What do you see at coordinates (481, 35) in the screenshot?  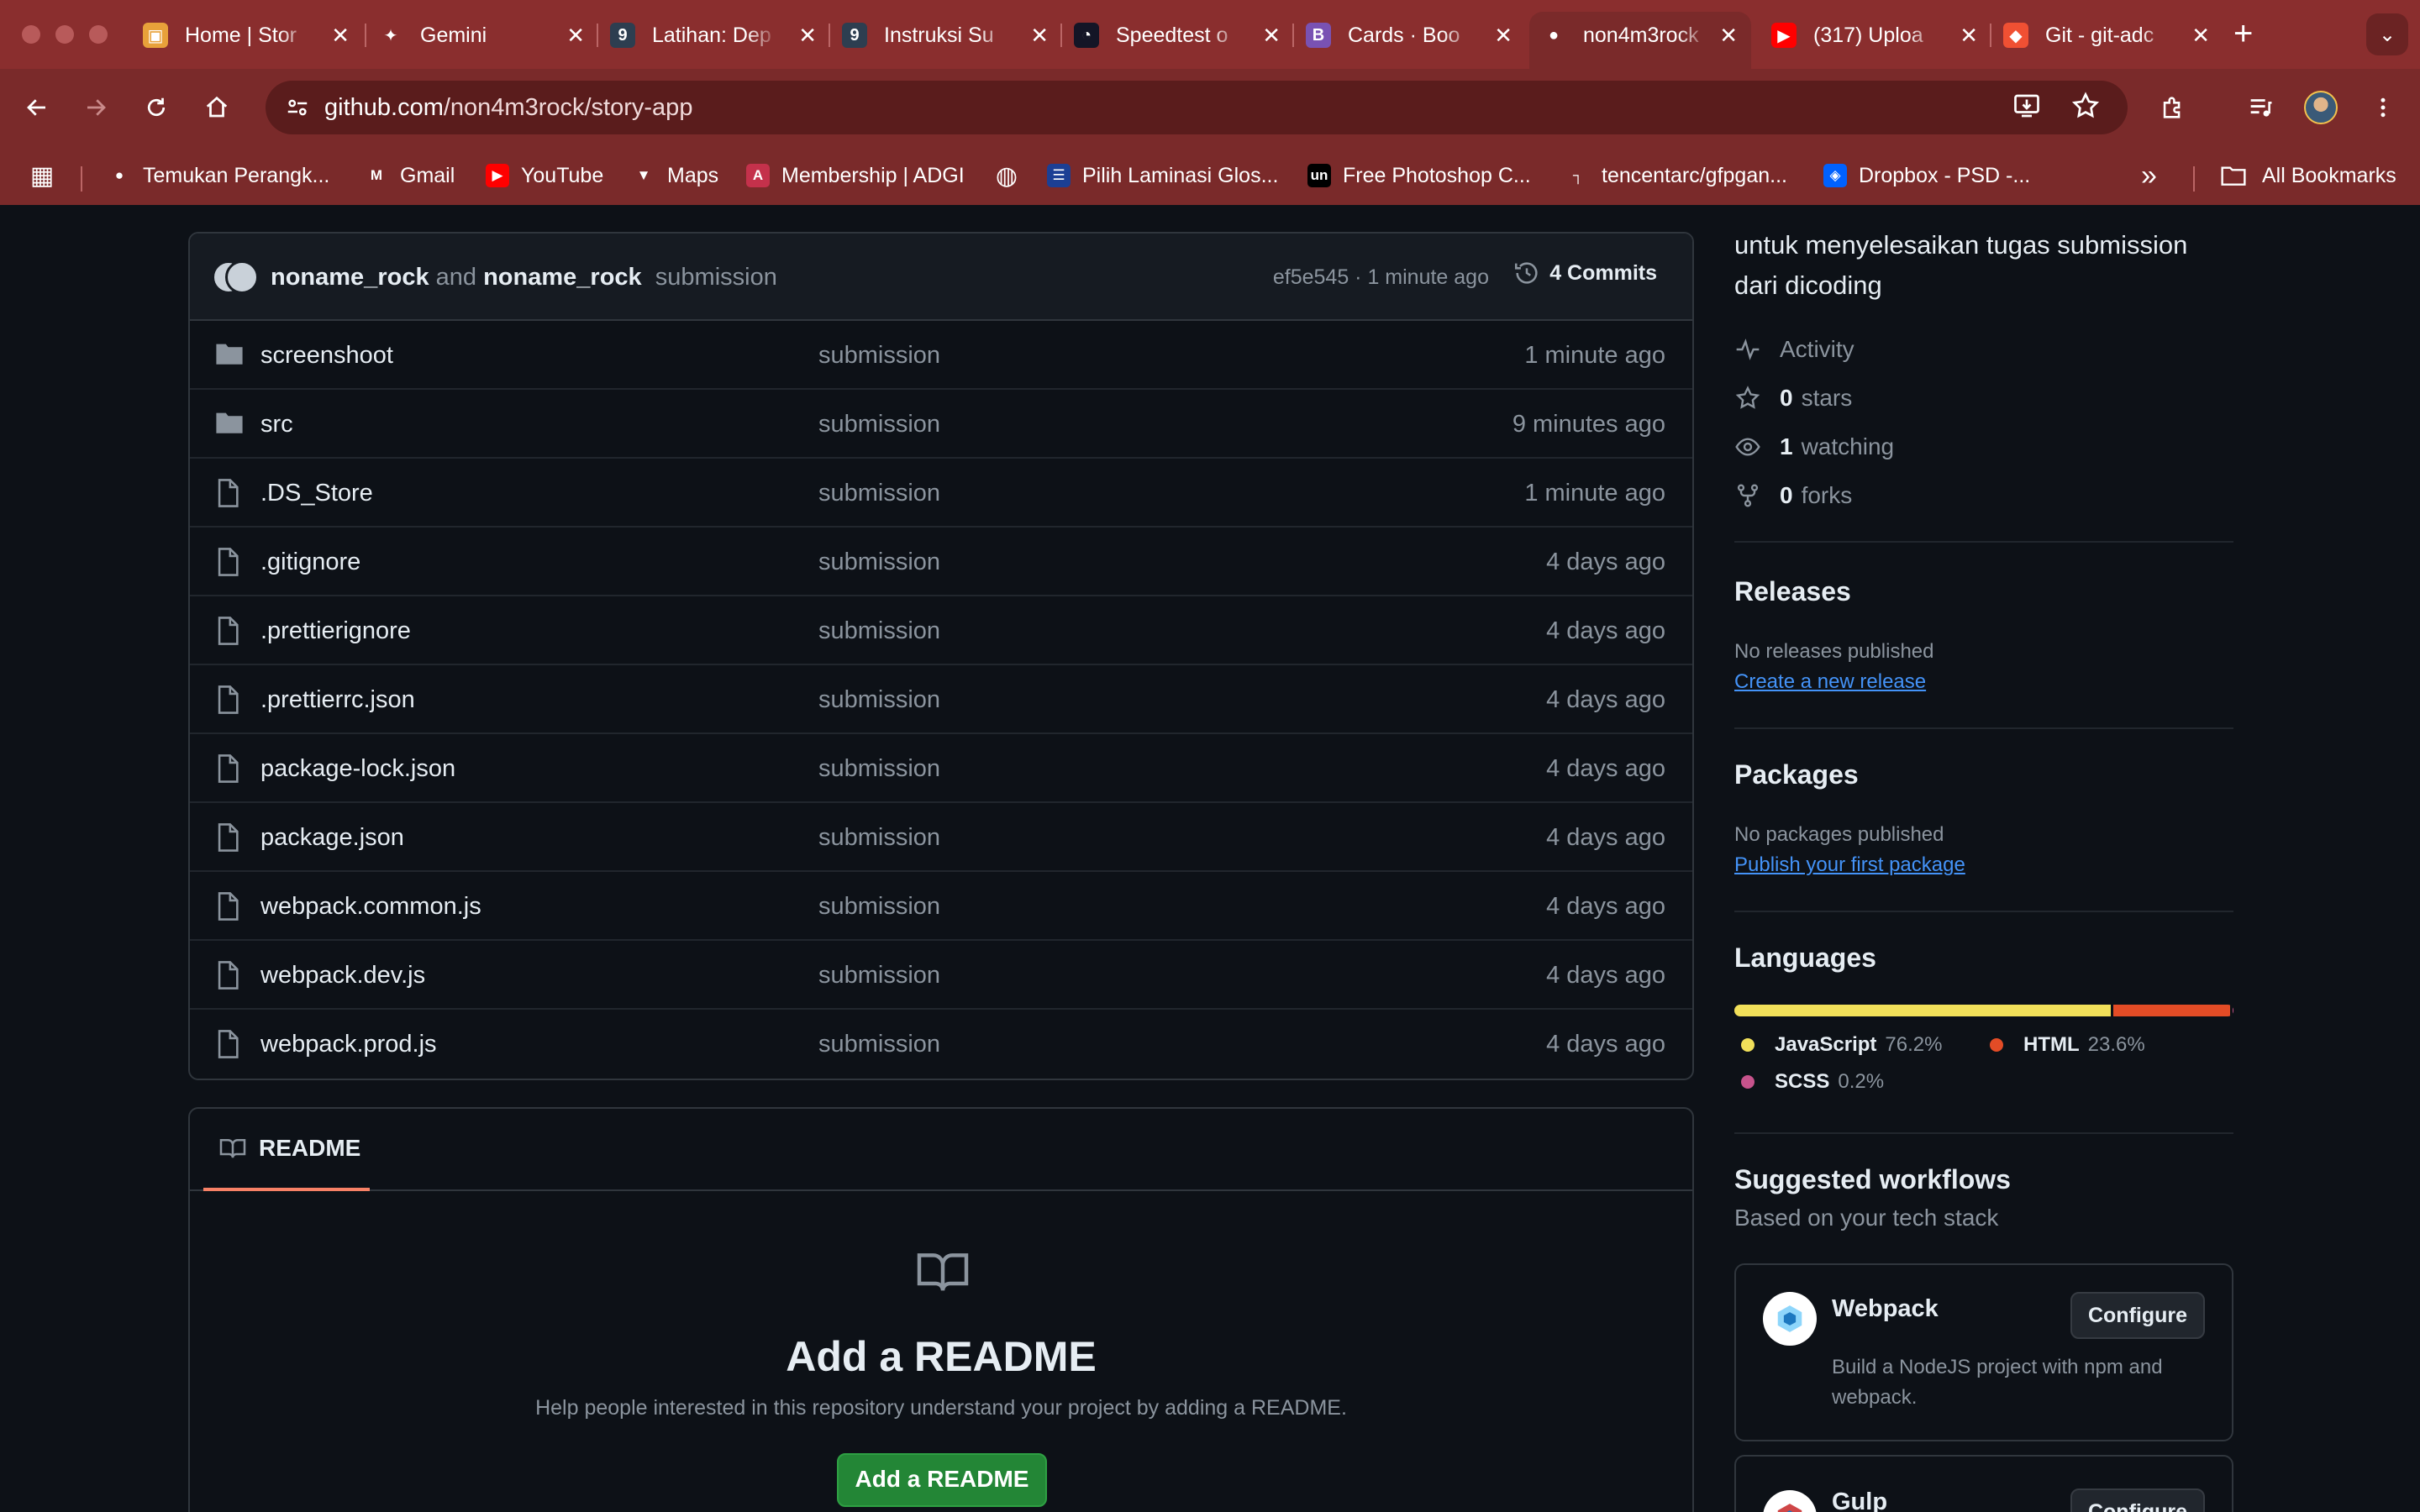 I see `tab-gemini: ✦ Gemini ✕` at bounding box center [481, 35].